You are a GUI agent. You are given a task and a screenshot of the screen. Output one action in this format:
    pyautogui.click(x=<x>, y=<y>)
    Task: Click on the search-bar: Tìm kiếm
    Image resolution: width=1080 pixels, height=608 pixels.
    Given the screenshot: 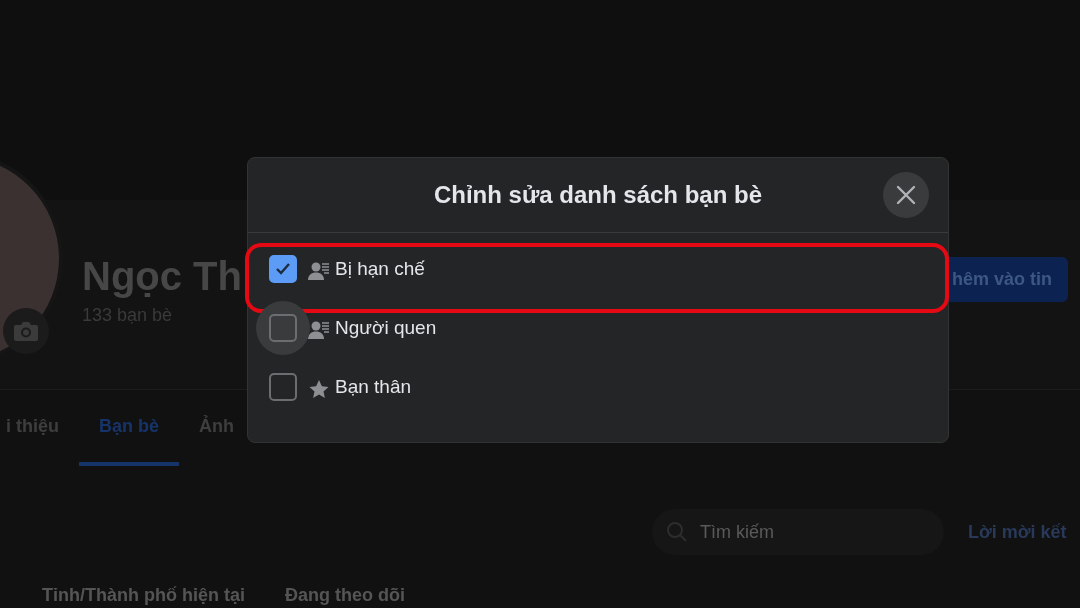 What is the action you would take?
    pyautogui.click(x=798, y=532)
    